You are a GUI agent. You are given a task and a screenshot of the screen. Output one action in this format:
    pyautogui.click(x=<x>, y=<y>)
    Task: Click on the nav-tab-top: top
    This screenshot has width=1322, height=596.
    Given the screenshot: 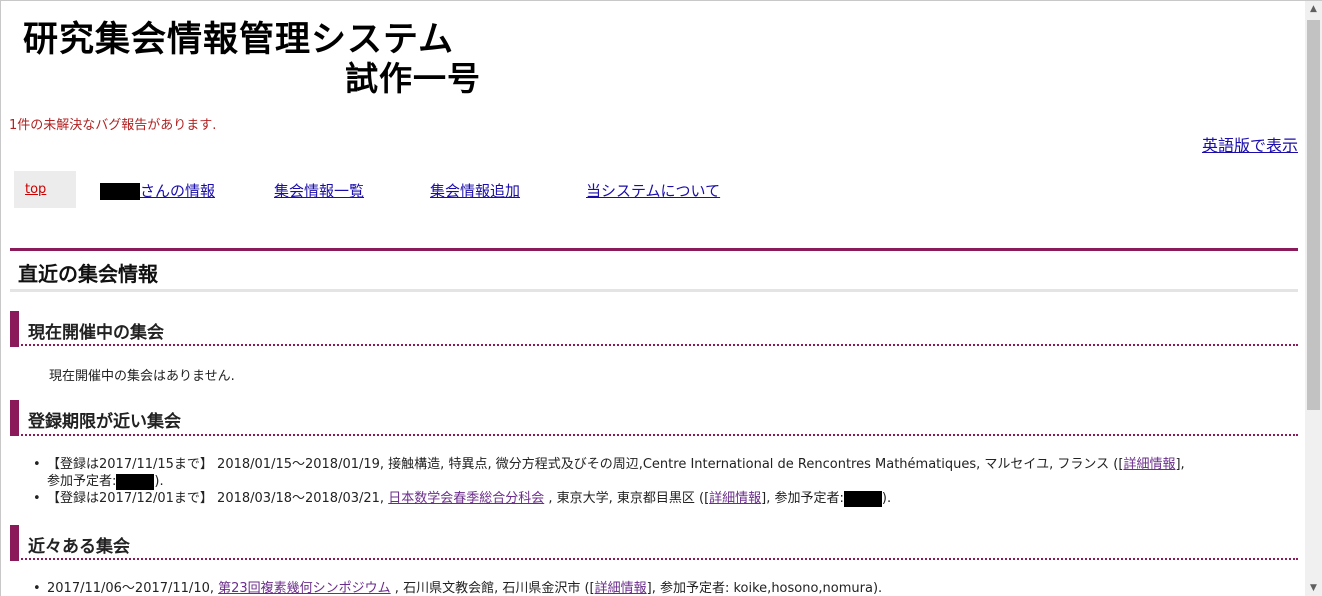 What is the action you would take?
    pyautogui.click(x=45, y=189)
    